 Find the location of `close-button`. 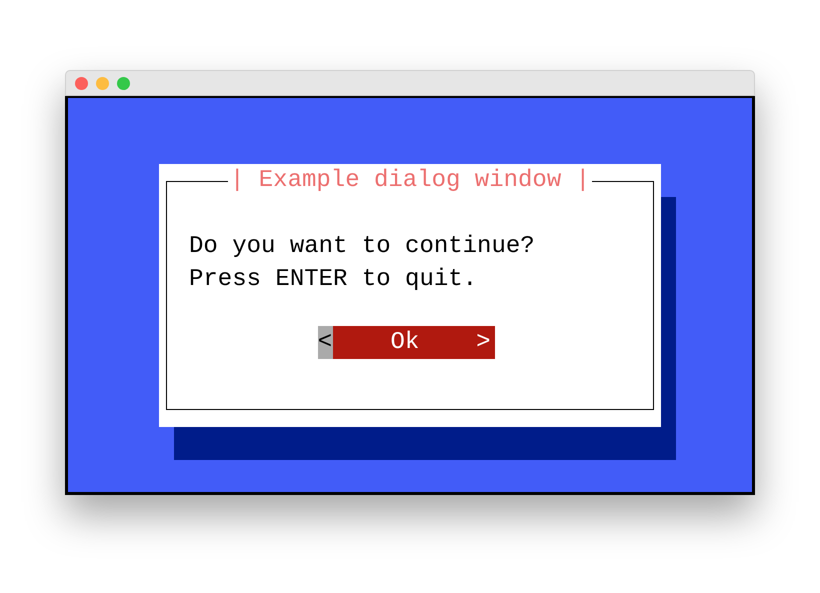

close-button is located at coordinates (81, 83).